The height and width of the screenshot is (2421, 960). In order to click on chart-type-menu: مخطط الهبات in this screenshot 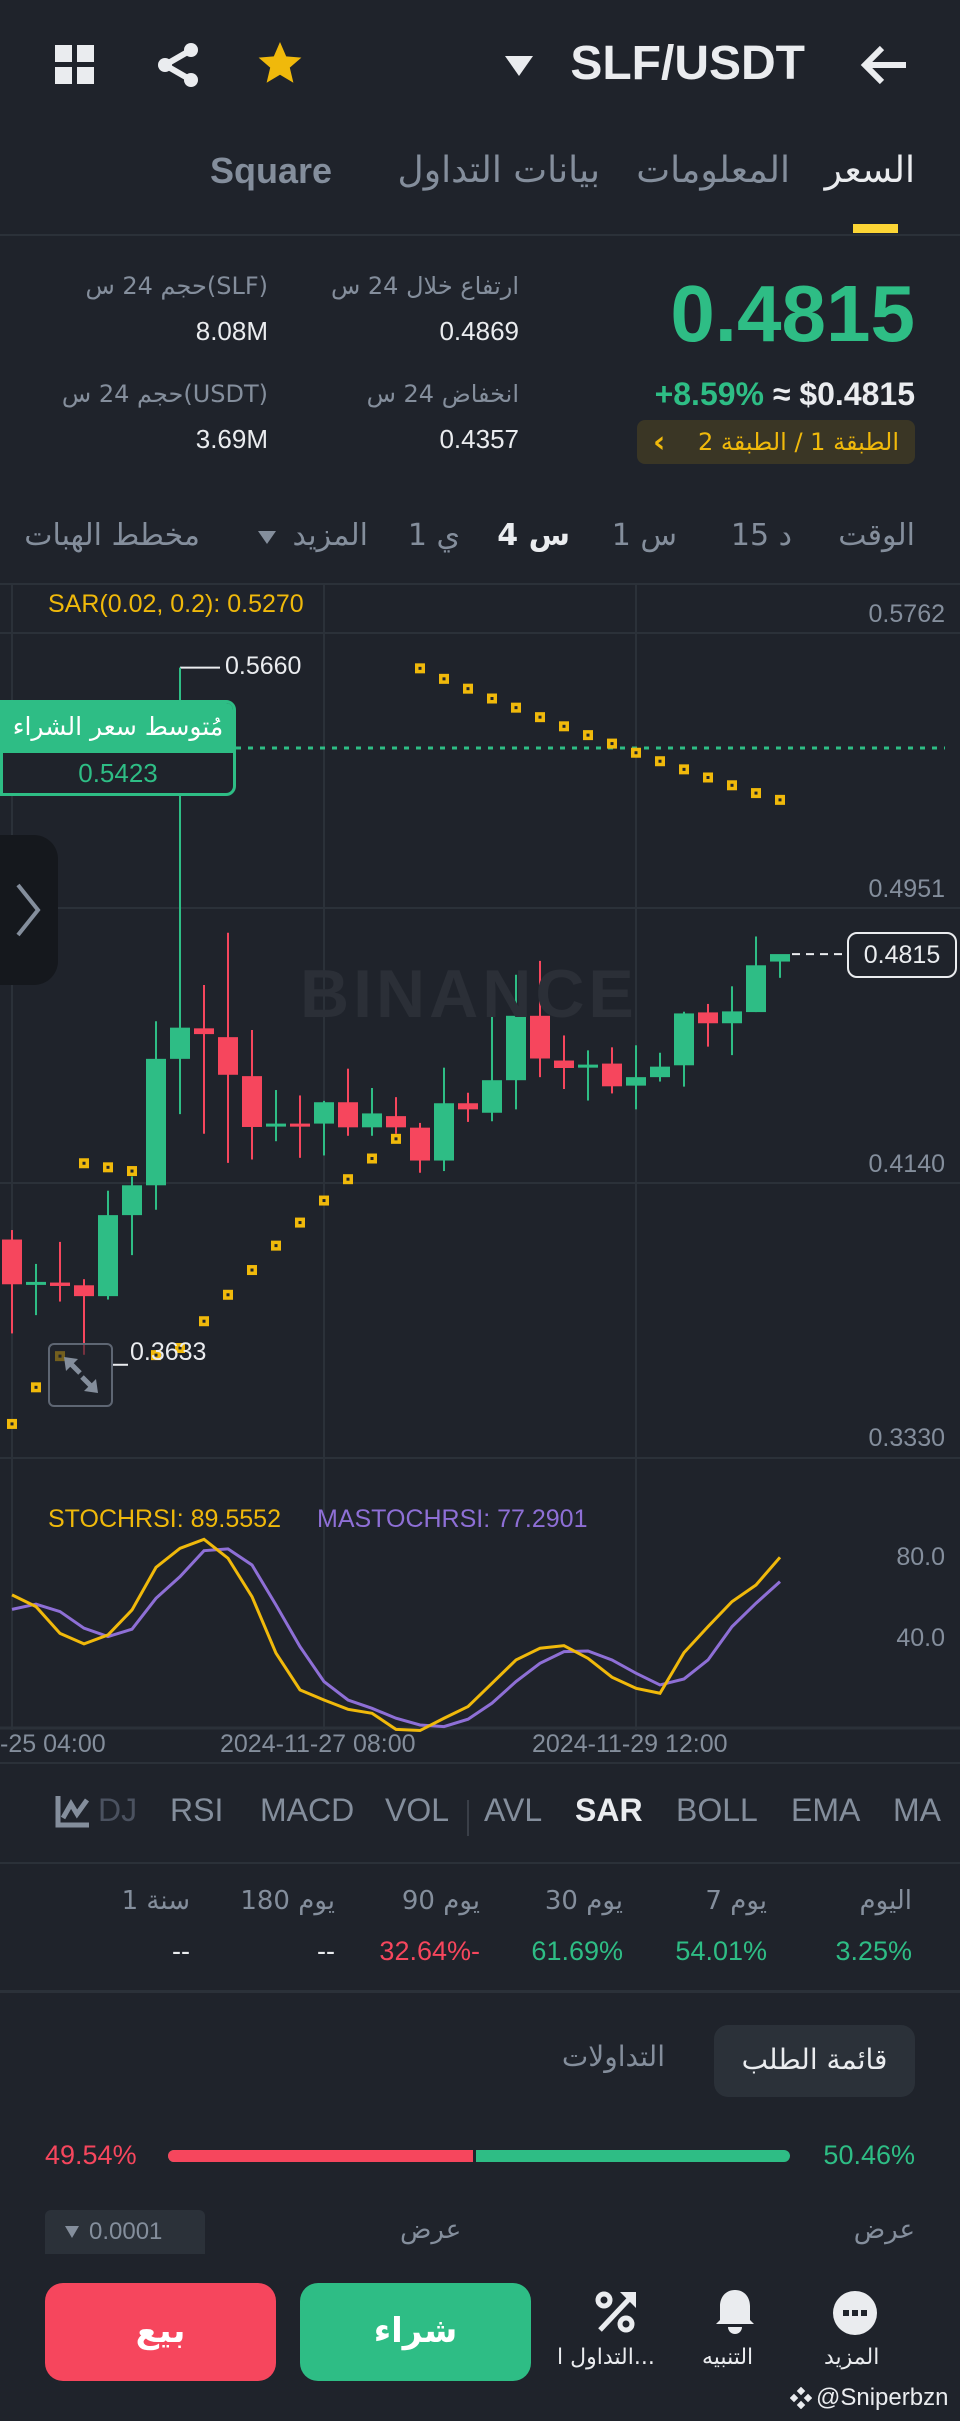, I will do `click(112, 535)`.